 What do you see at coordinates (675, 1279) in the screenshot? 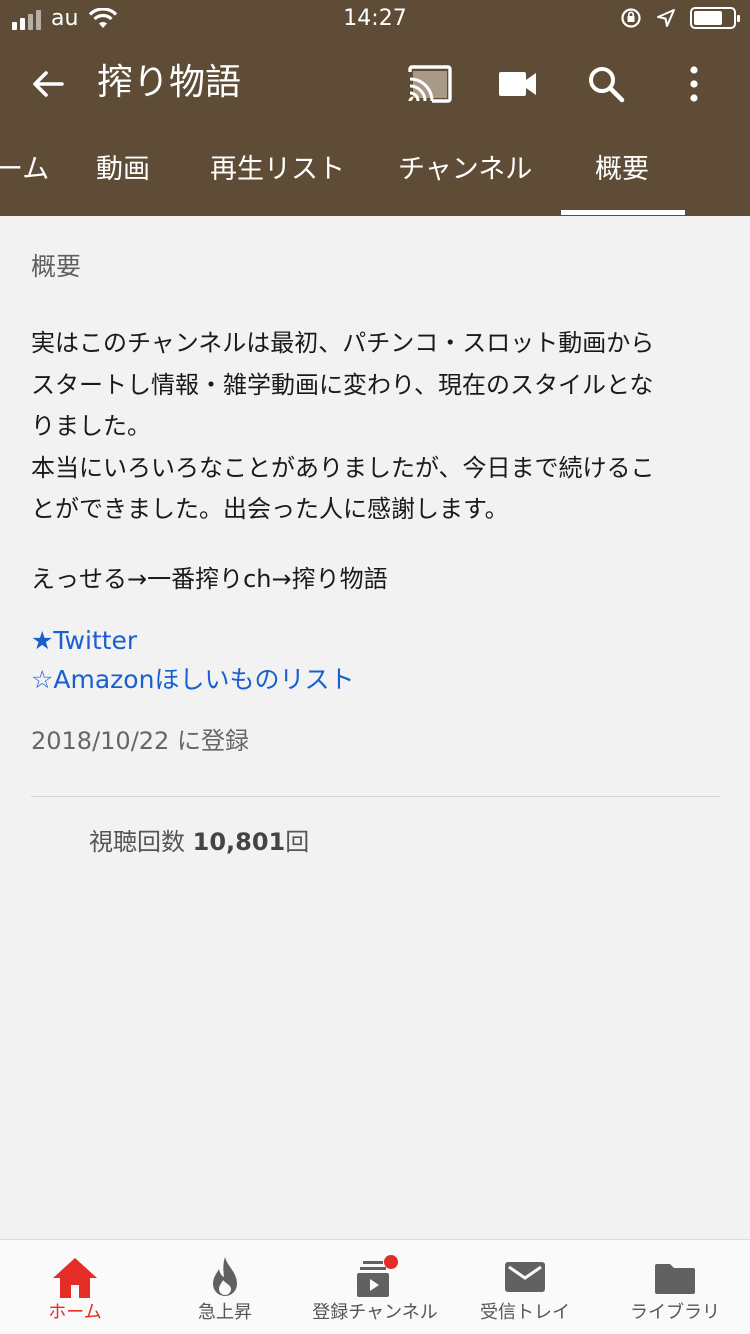
I see `folder-icon` at bounding box center [675, 1279].